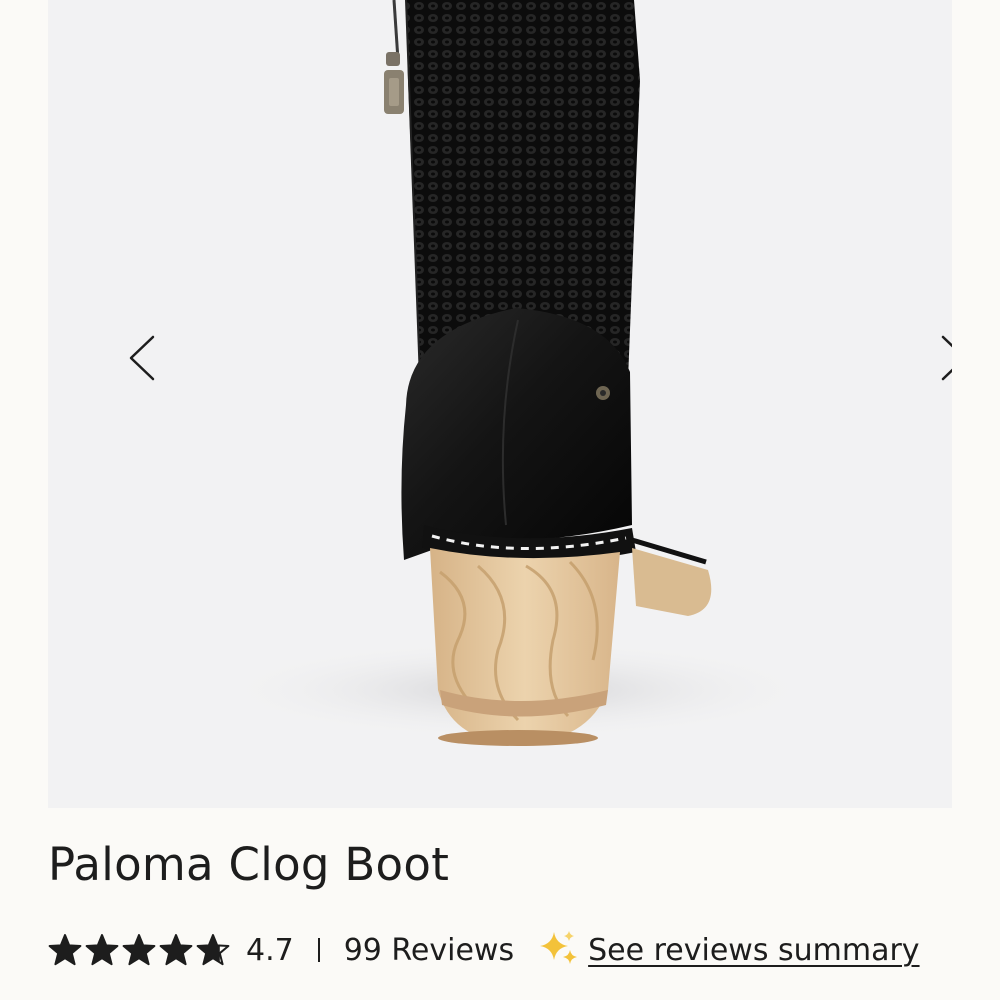 This screenshot has height=1000, width=1000. I want to click on previous-image-button, so click(142, 358).